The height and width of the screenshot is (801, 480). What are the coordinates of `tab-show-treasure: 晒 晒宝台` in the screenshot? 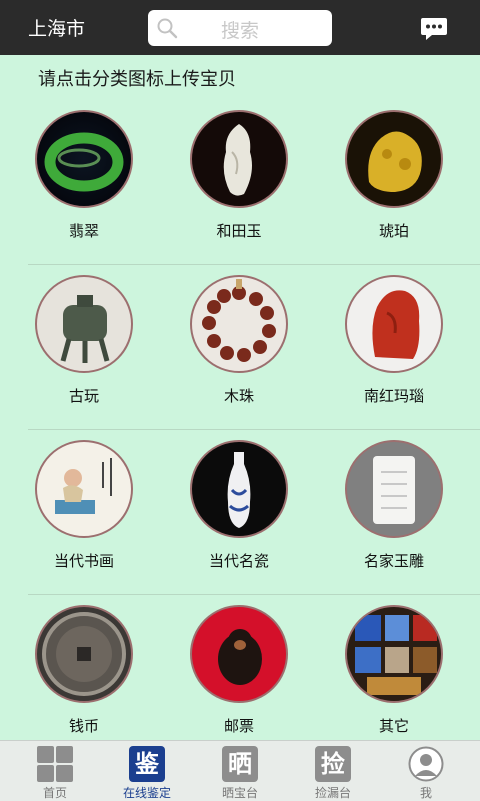 It's located at (240, 771).